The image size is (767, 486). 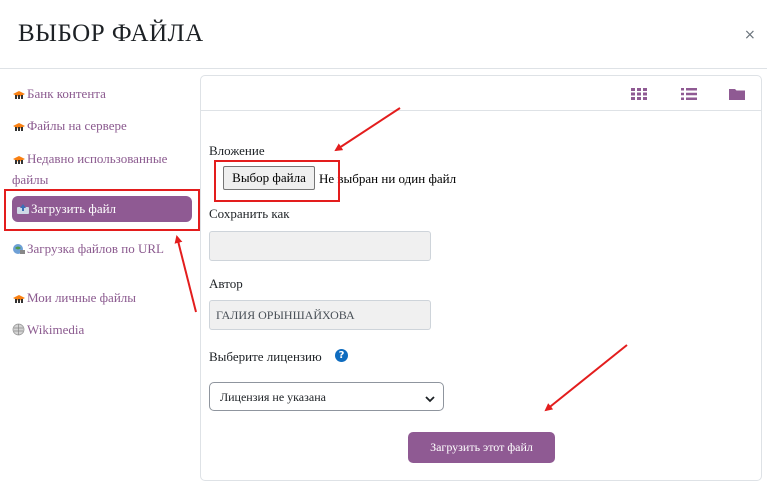 What do you see at coordinates (90, 169) in the screenshot?
I see `sidebar-item-label: Недавно использованные файлы` at bounding box center [90, 169].